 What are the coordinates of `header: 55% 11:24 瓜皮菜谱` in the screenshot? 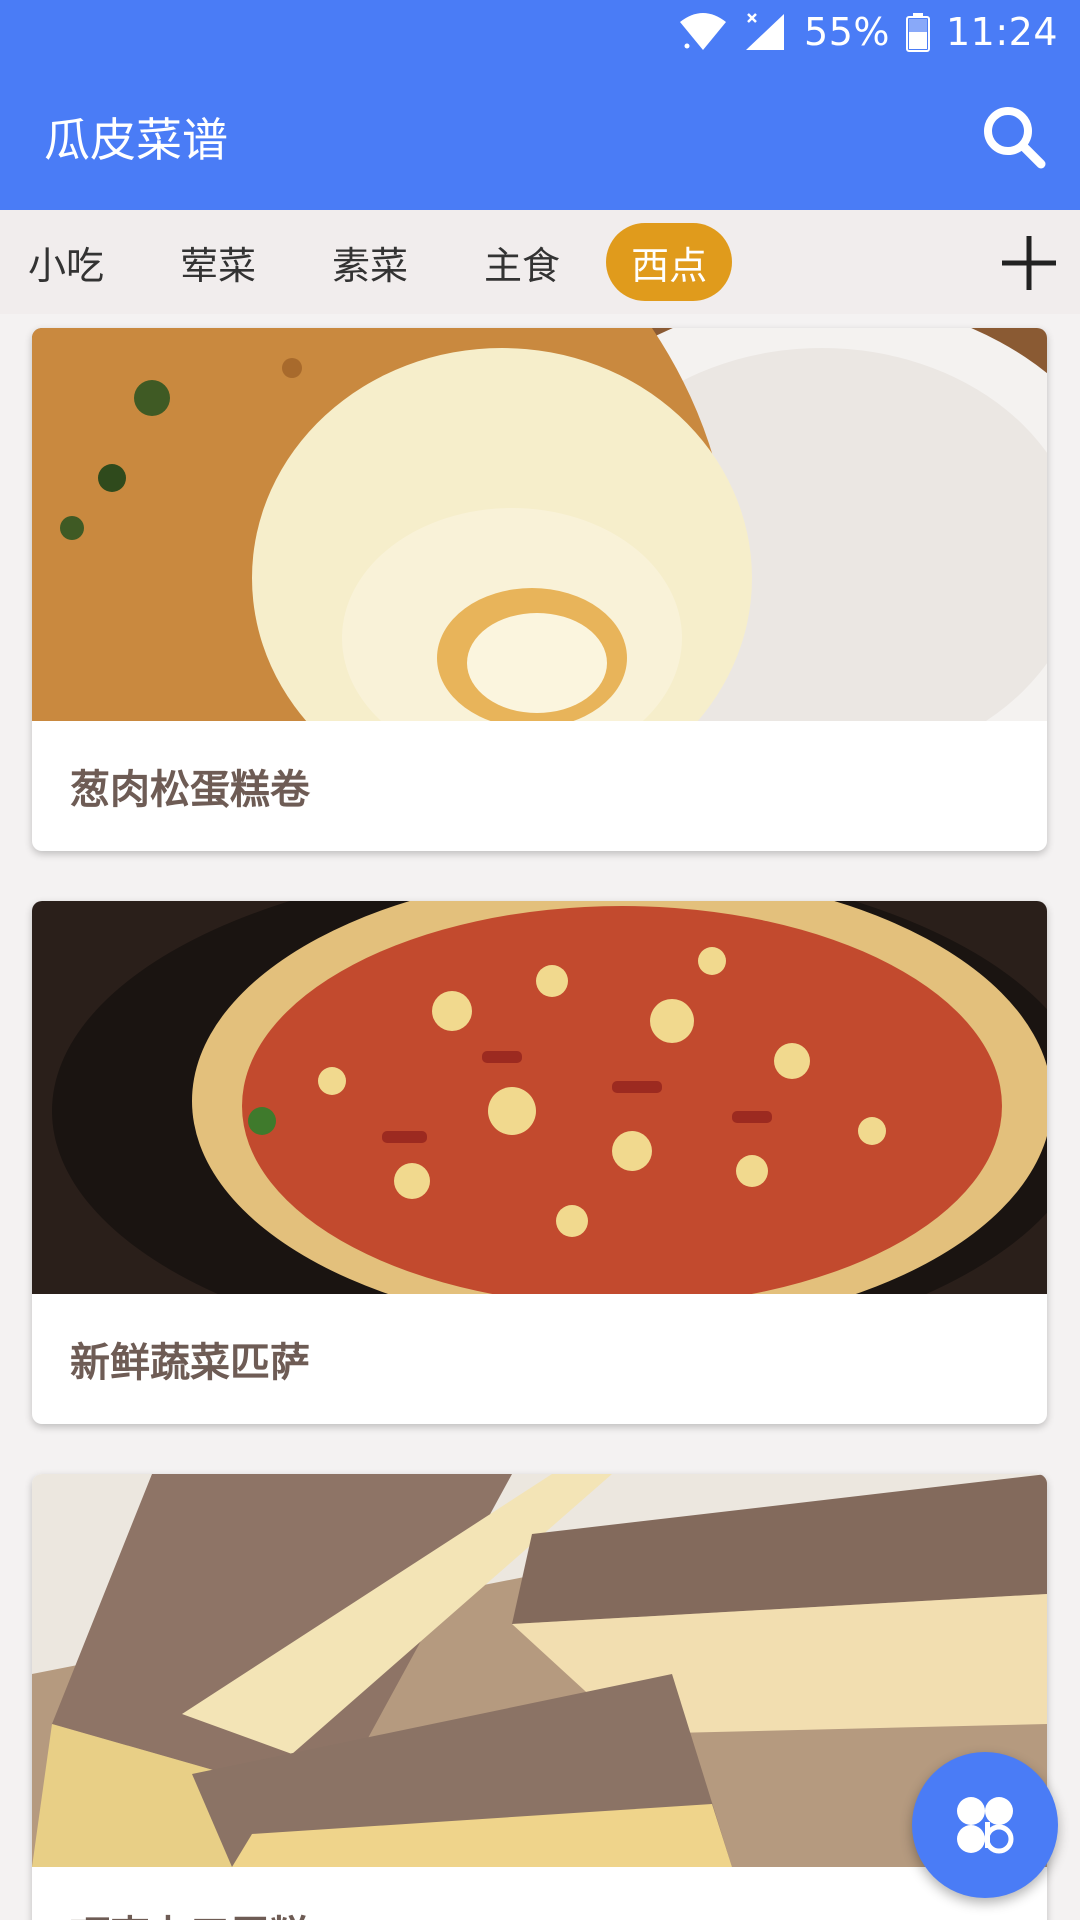 It's located at (540, 105).